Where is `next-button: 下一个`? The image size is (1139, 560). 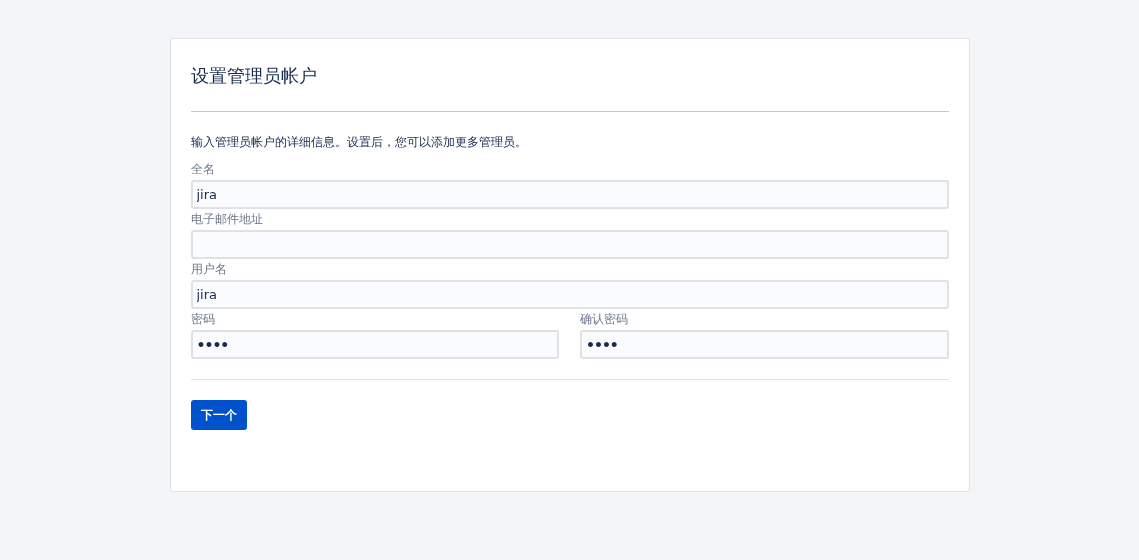 next-button: 下一个 is located at coordinates (218, 415).